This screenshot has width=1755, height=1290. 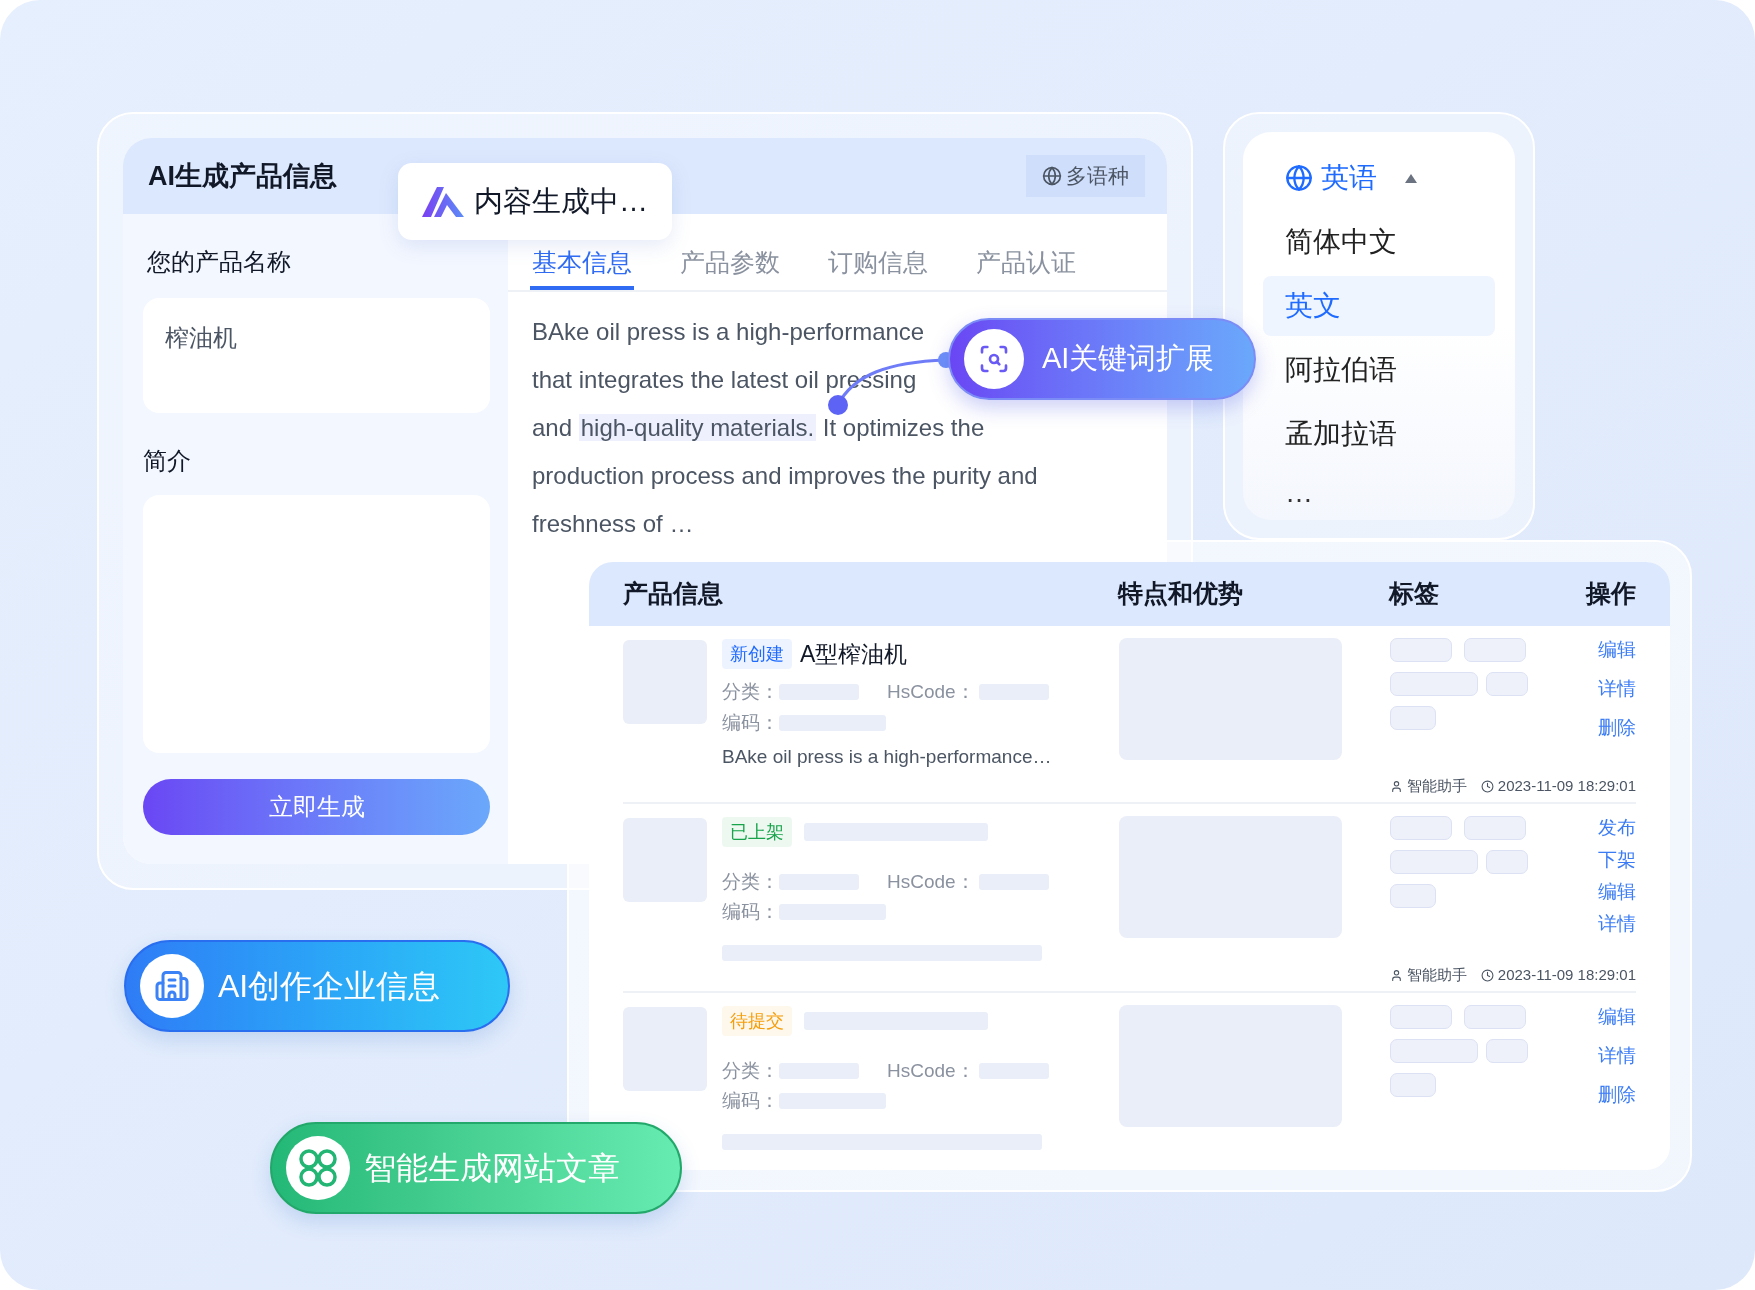 I want to click on tab: 产品认证, so click(x=1026, y=267).